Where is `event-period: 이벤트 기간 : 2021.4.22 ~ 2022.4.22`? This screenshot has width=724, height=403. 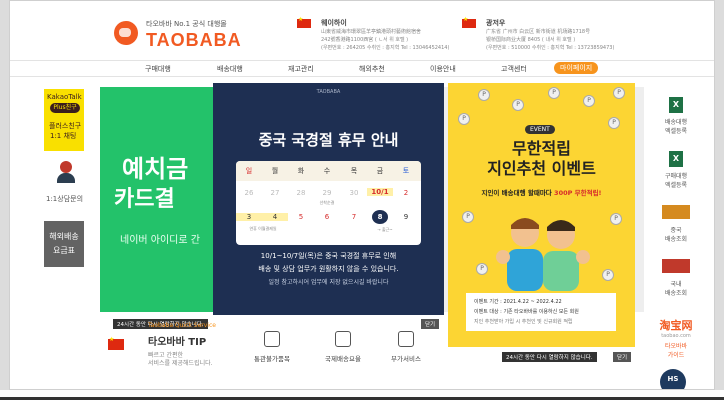 event-period: 이벤트 기간 : 2021.4.22 ~ 2022.4.22 is located at coordinates (518, 302).